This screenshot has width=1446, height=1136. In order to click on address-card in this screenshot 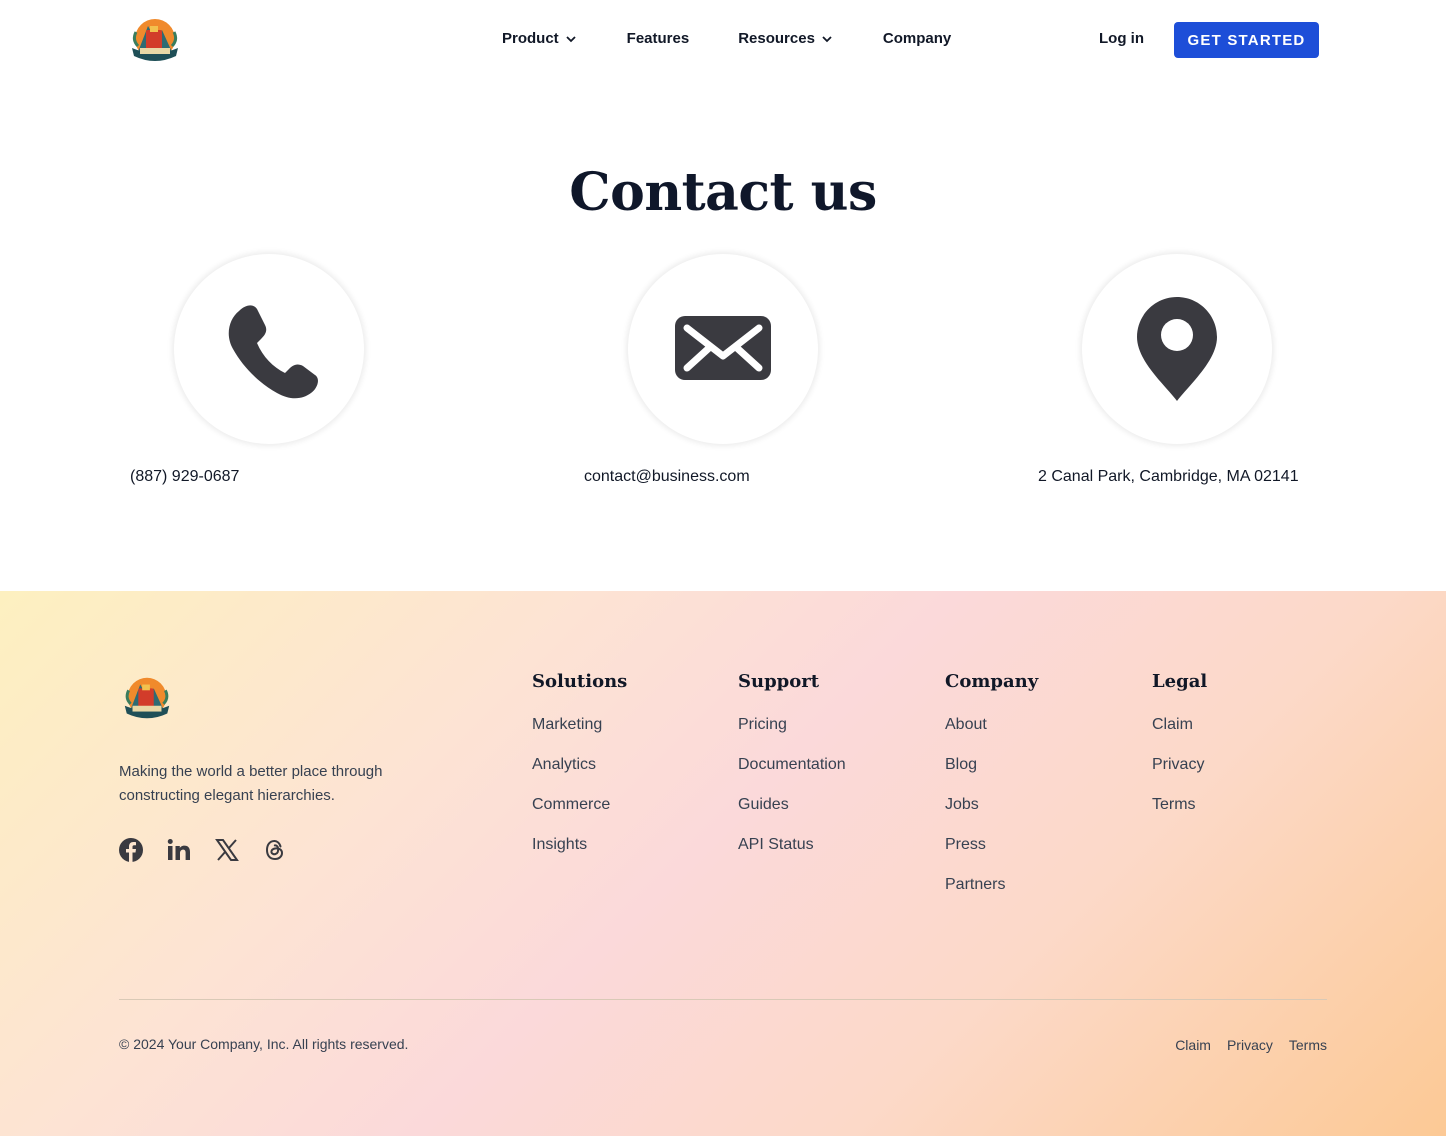, I will do `click(1177, 349)`.